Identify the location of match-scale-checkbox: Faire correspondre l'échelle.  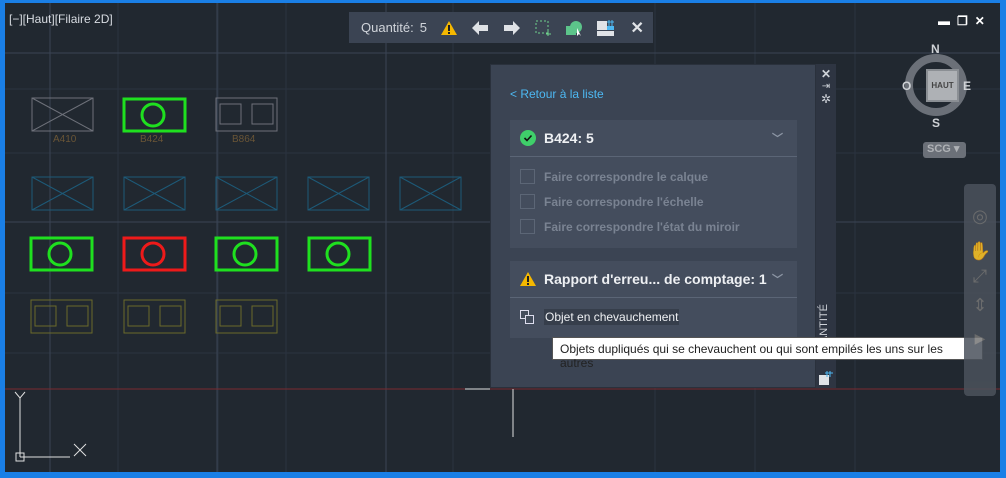
(653, 201).